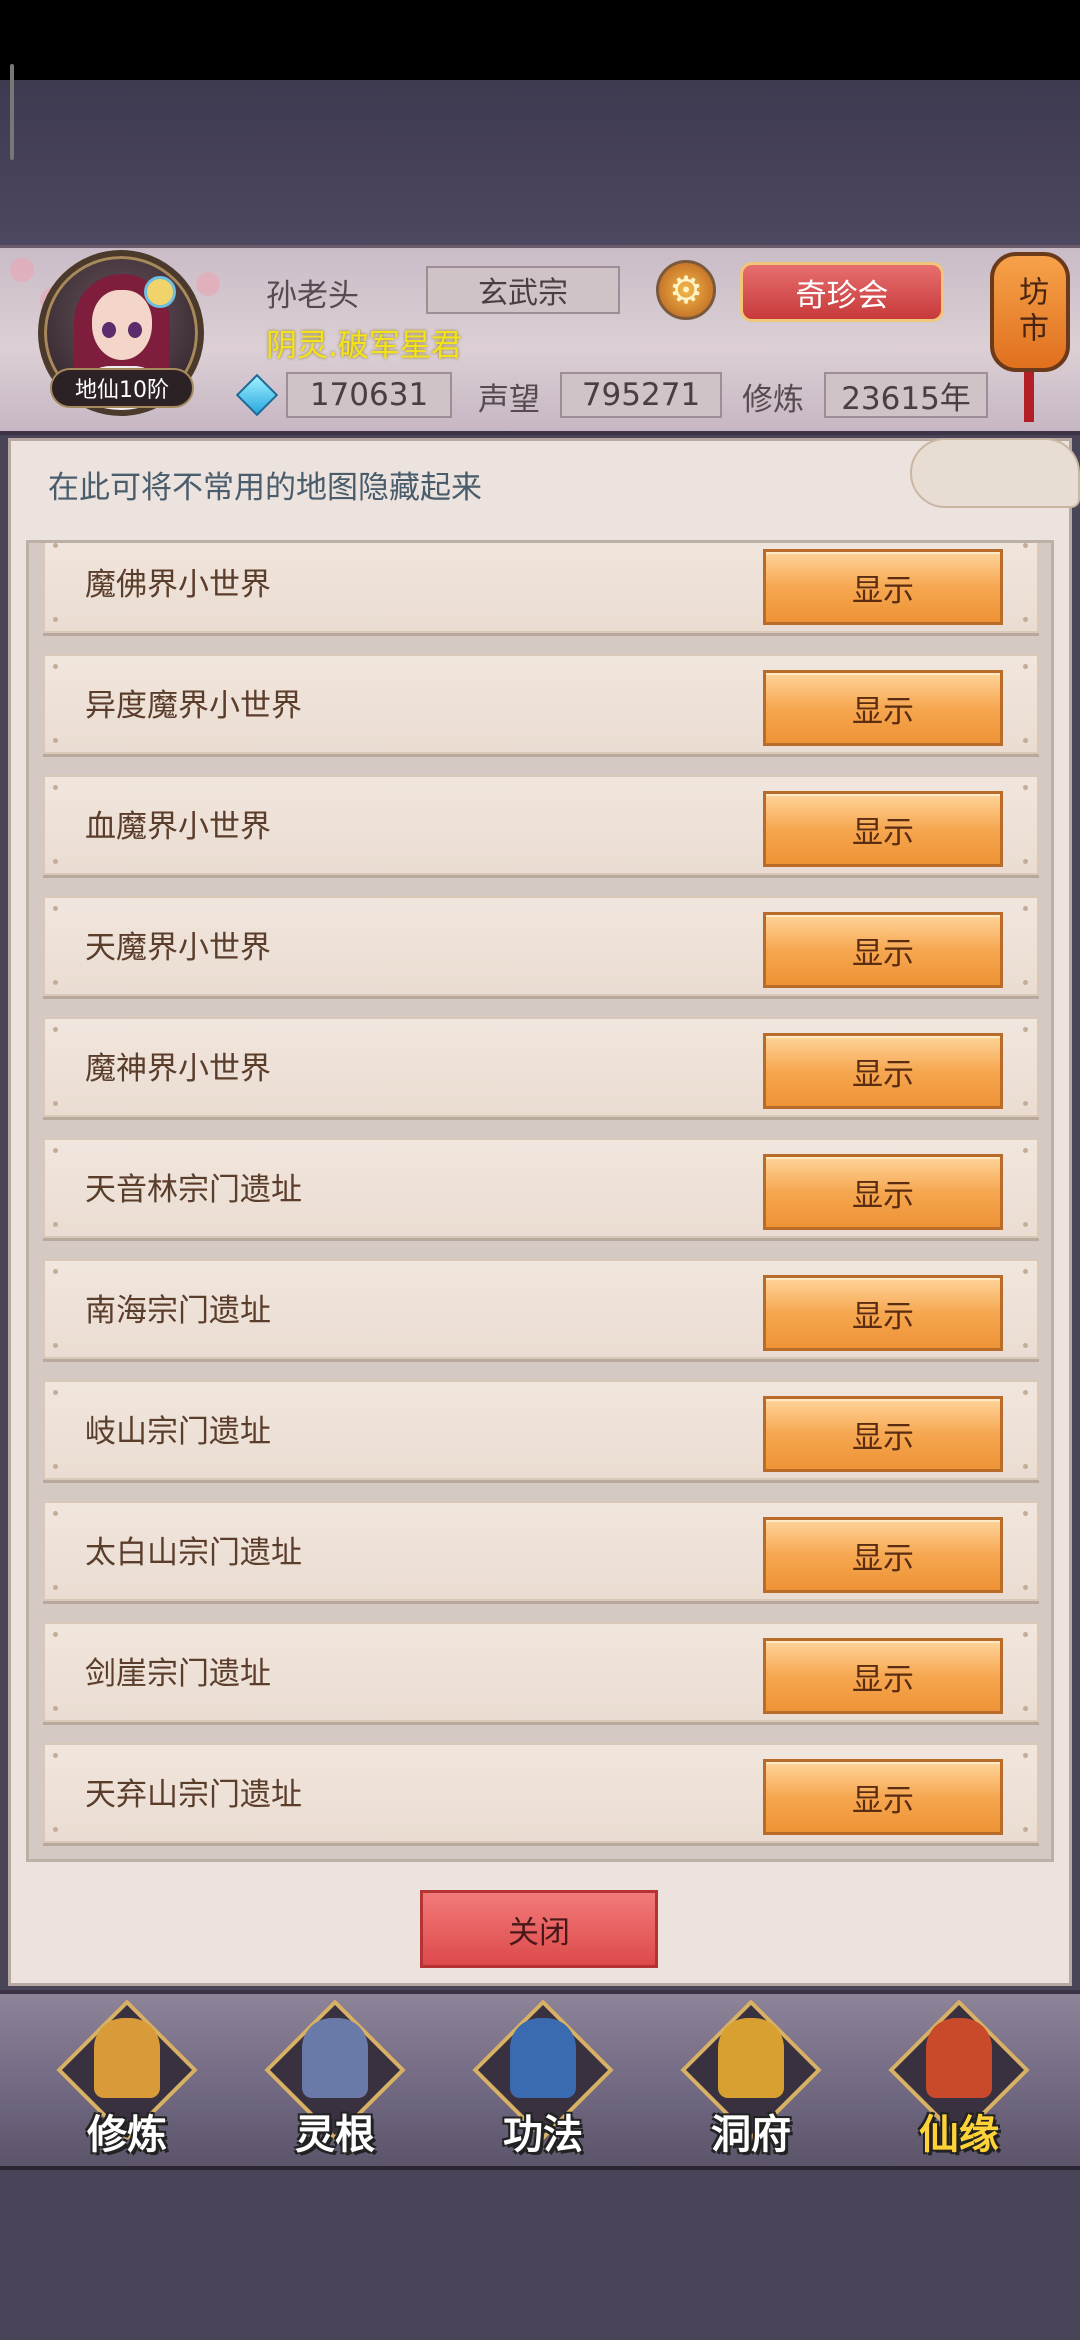  I want to click on top-background, so click(540, 162).